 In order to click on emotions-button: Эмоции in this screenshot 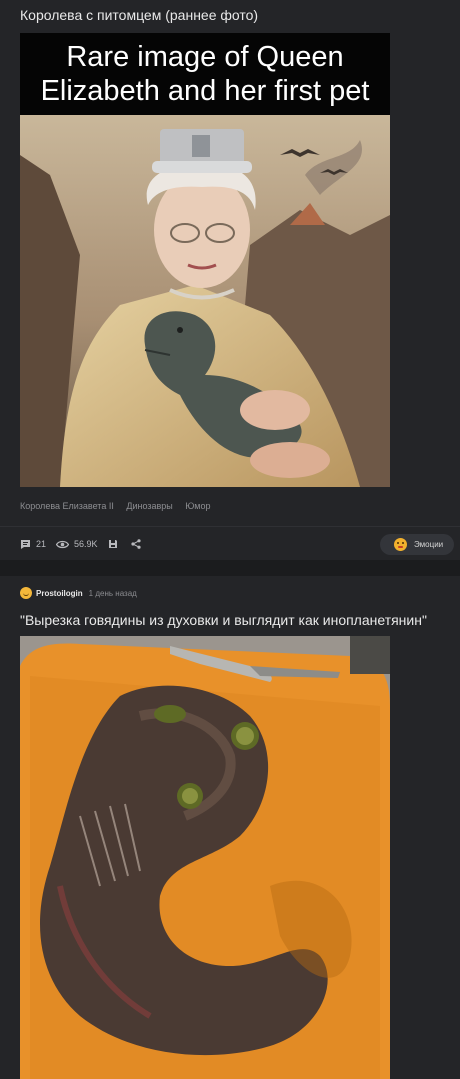, I will do `click(417, 544)`.